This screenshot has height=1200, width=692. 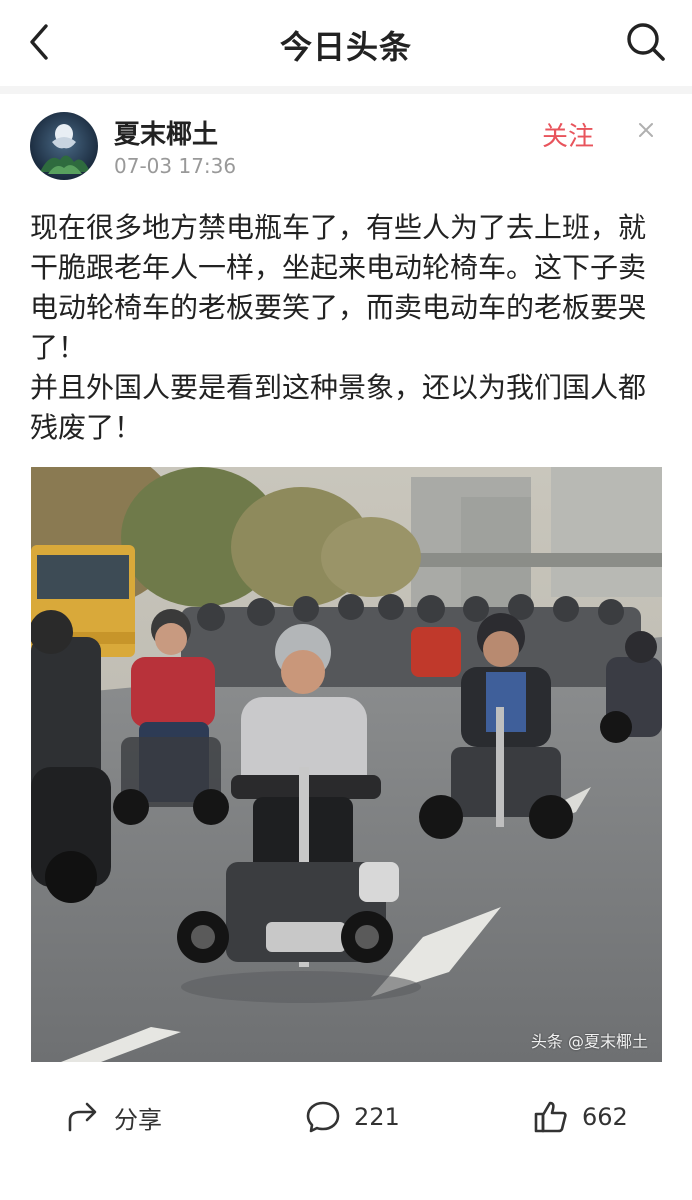 I want to click on image-watermark: 头条 @夏末椰土, so click(x=589, y=1041).